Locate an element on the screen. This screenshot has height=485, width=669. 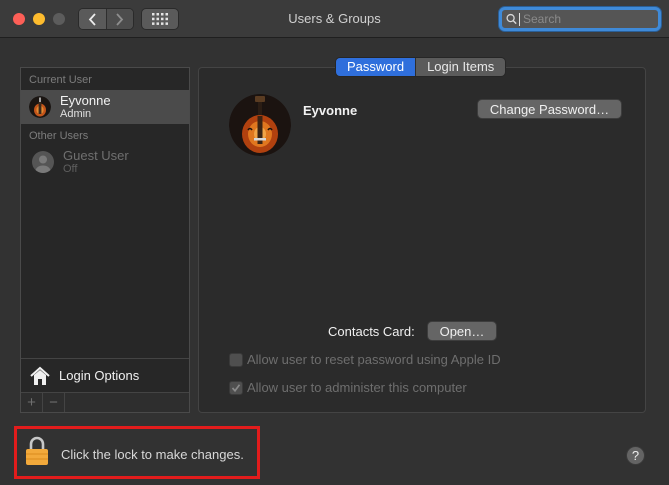
user-text: Eyvonne Admin is located at coordinates (85, 106).